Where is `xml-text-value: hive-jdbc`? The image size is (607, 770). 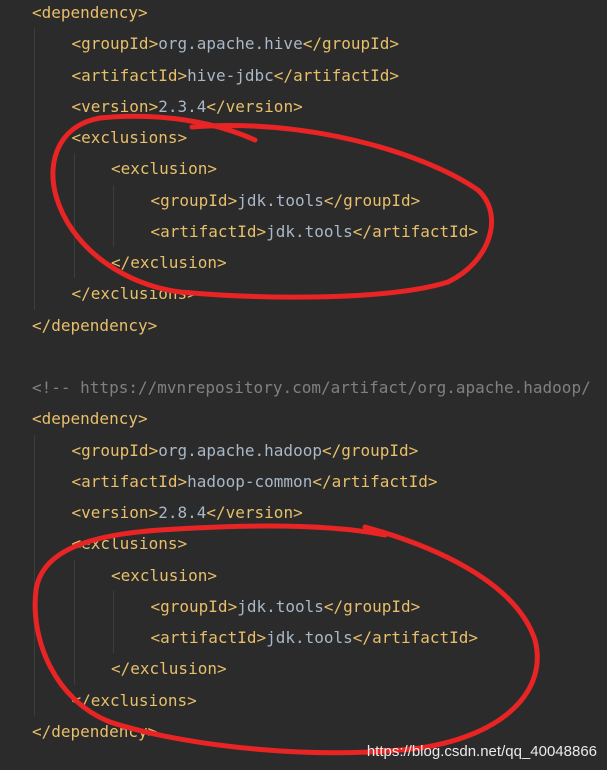 xml-text-value: hive-jdbc is located at coordinates (230, 75).